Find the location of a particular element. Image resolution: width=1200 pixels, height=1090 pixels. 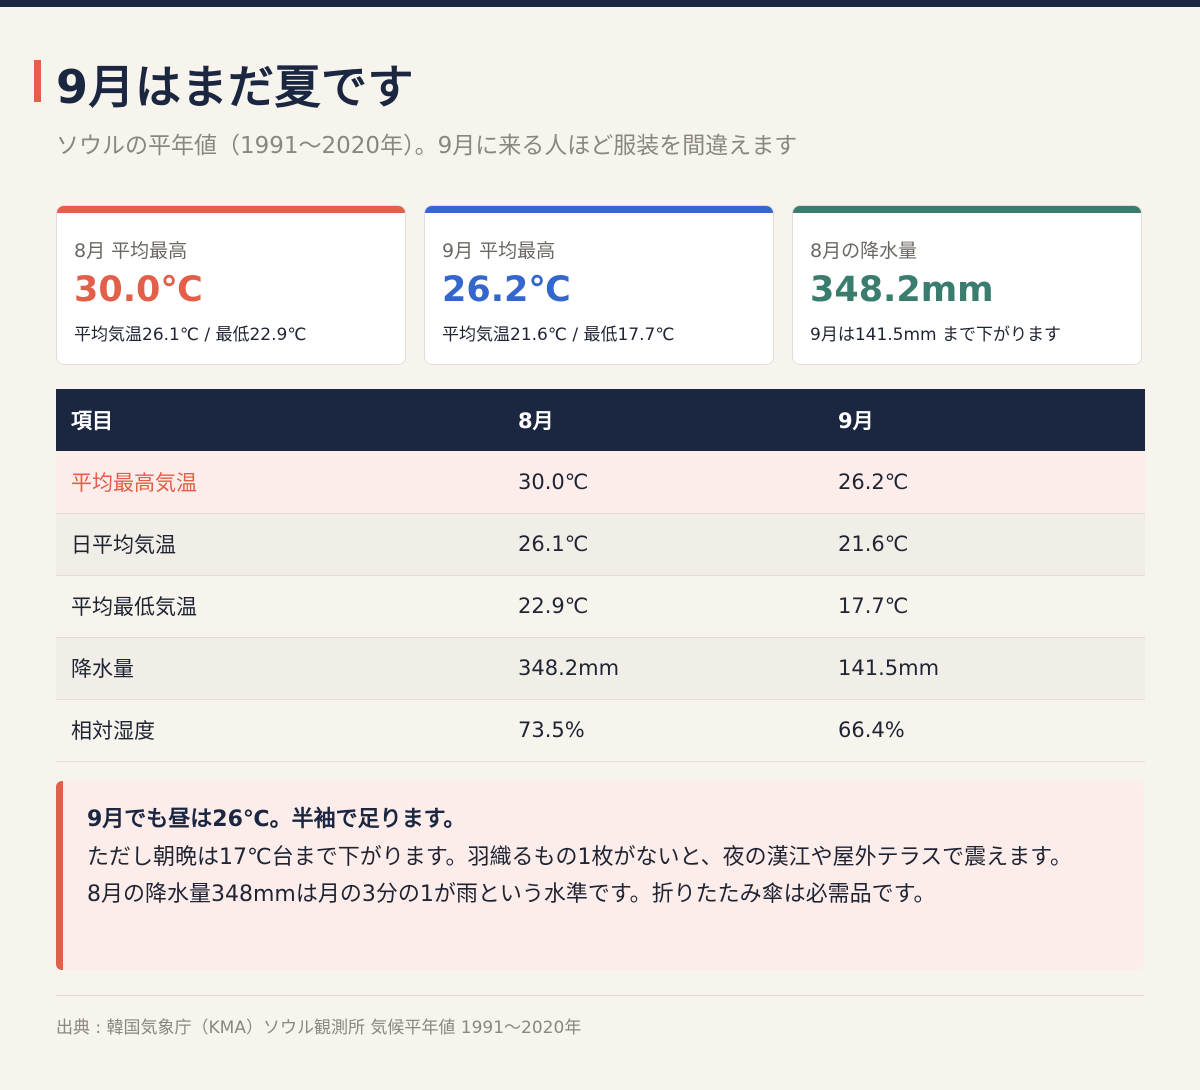

title-accent-bar is located at coordinates (37, 81).